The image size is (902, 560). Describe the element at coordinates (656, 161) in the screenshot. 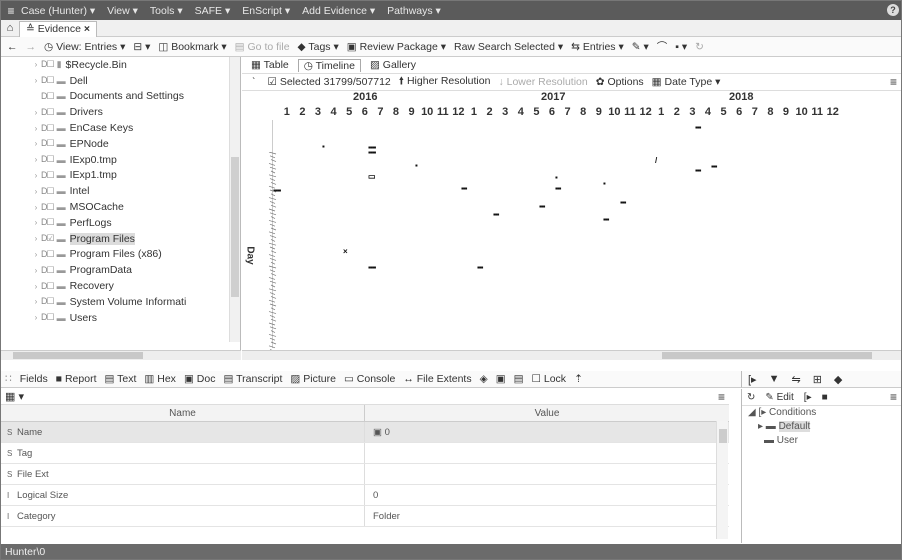

I see `event-marker: /` at that location.